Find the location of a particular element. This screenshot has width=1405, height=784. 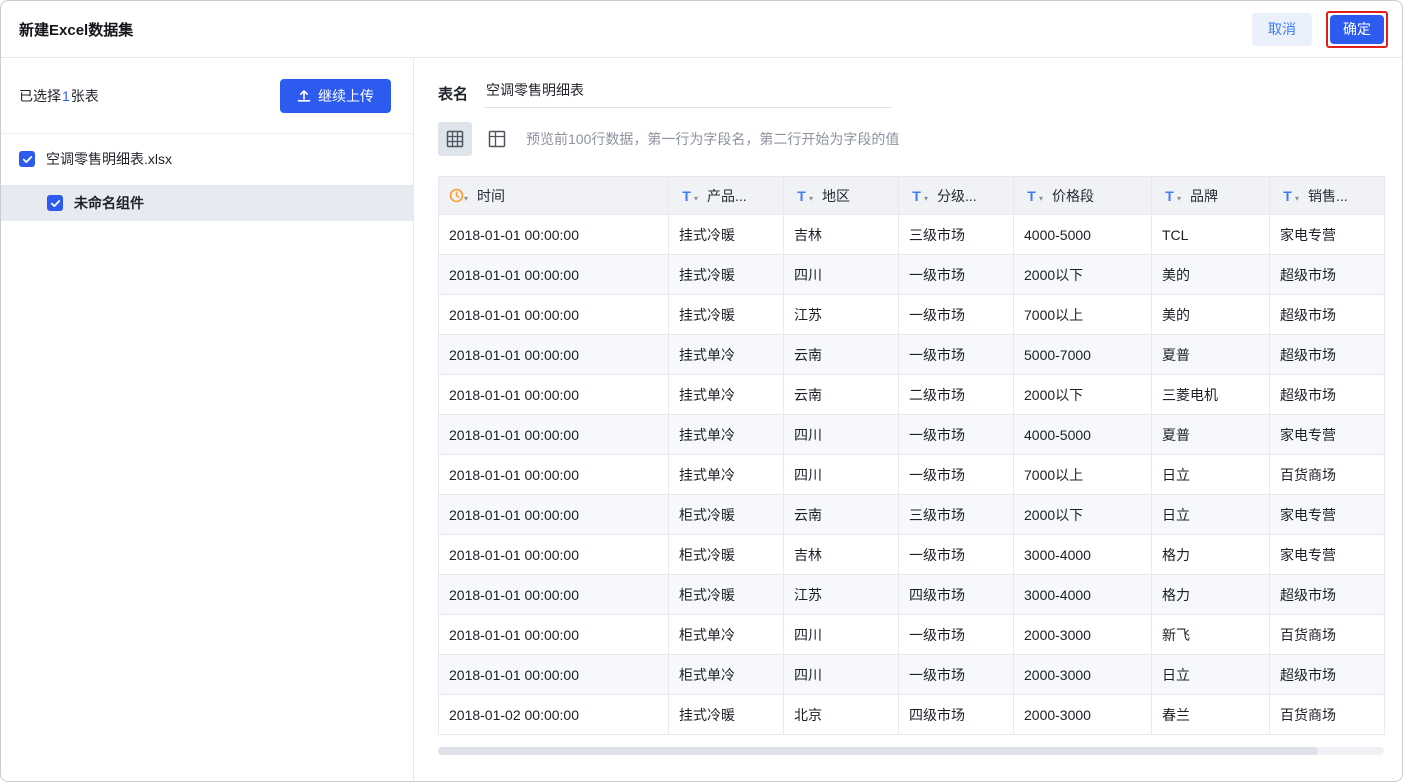

confirm-button: 确定 is located at coordinates (1357, 29).